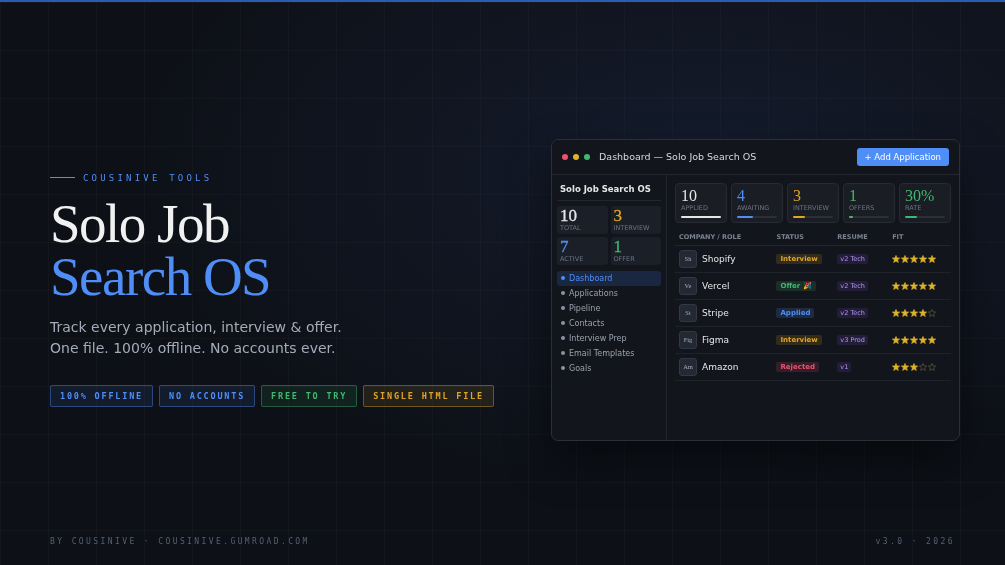  What do you see at coordinates (720, 366) in the screenshot?
I see `company-name: Amazon` at bounding box center [720, 366].